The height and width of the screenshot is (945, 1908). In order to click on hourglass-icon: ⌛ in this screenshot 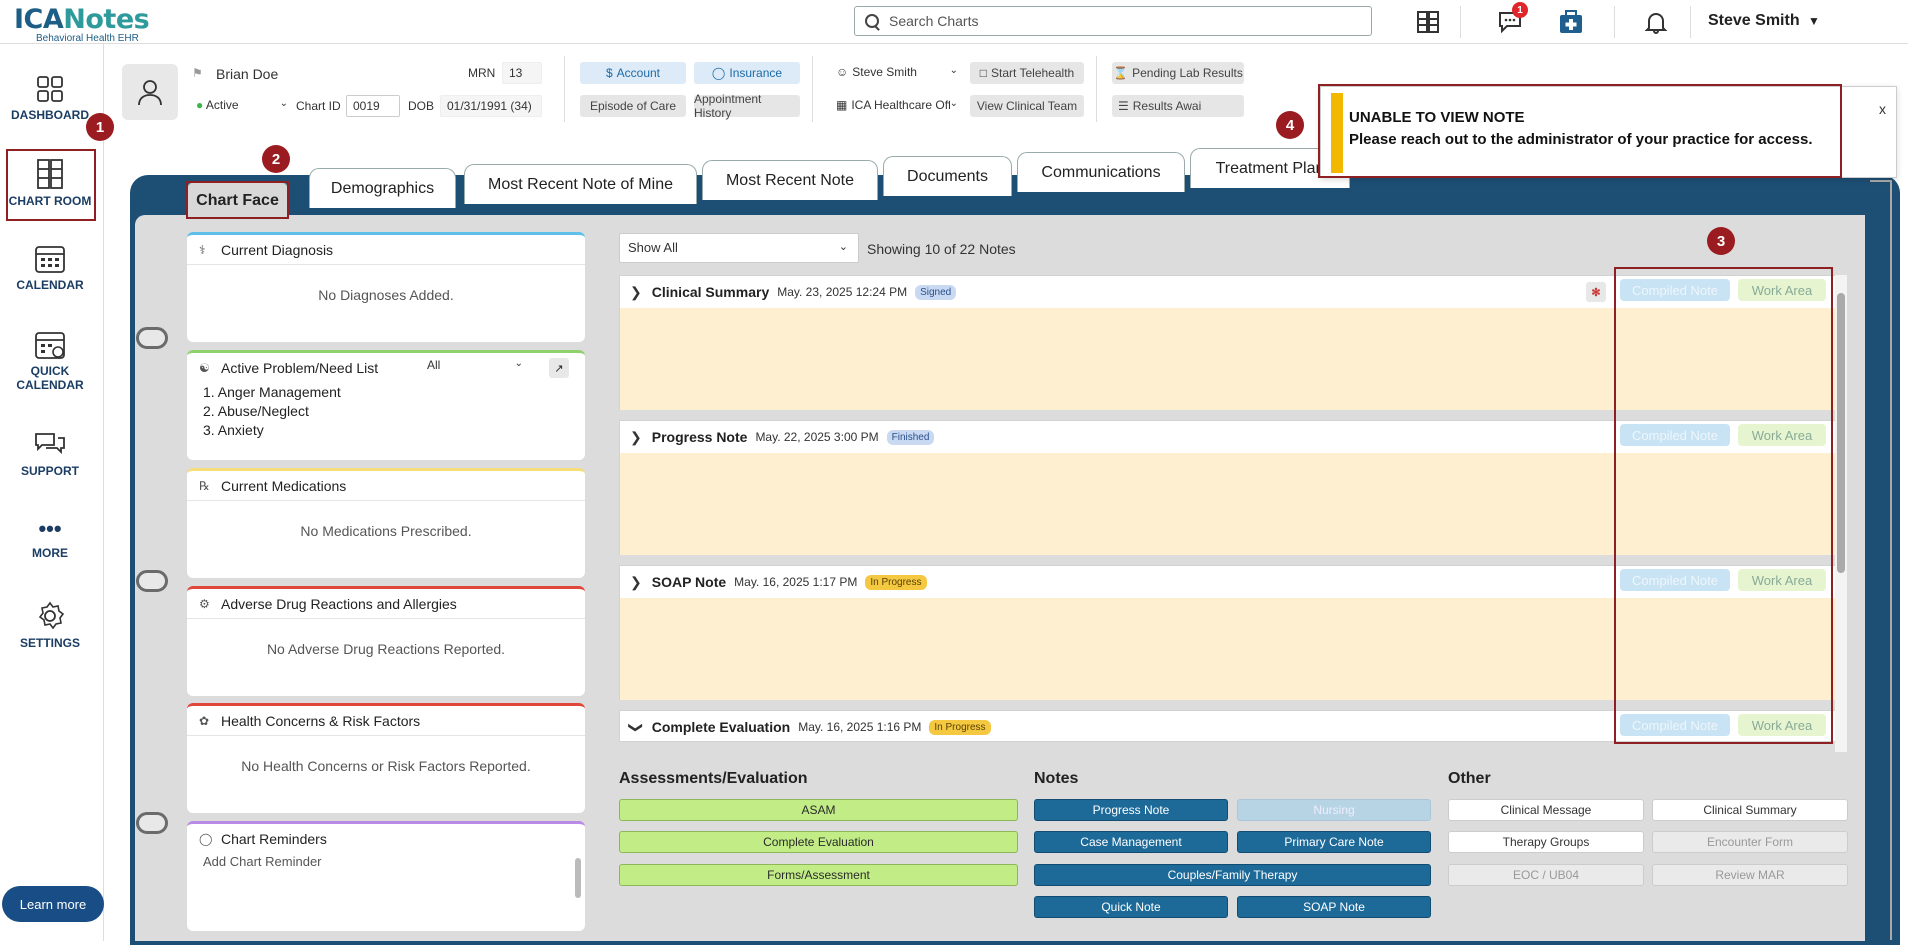, I will do `click(1121, 73)`.